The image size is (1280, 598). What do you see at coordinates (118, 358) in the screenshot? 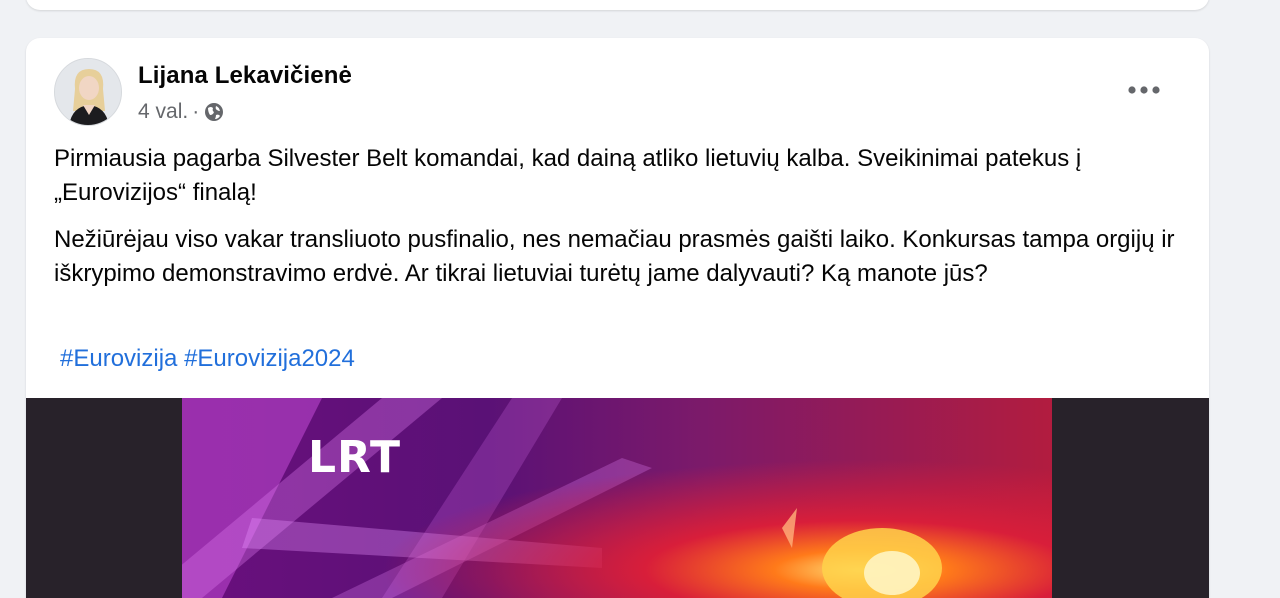
I see `hashtag-eurovizija: #Eurovizija` at bounding box center [118, 358].